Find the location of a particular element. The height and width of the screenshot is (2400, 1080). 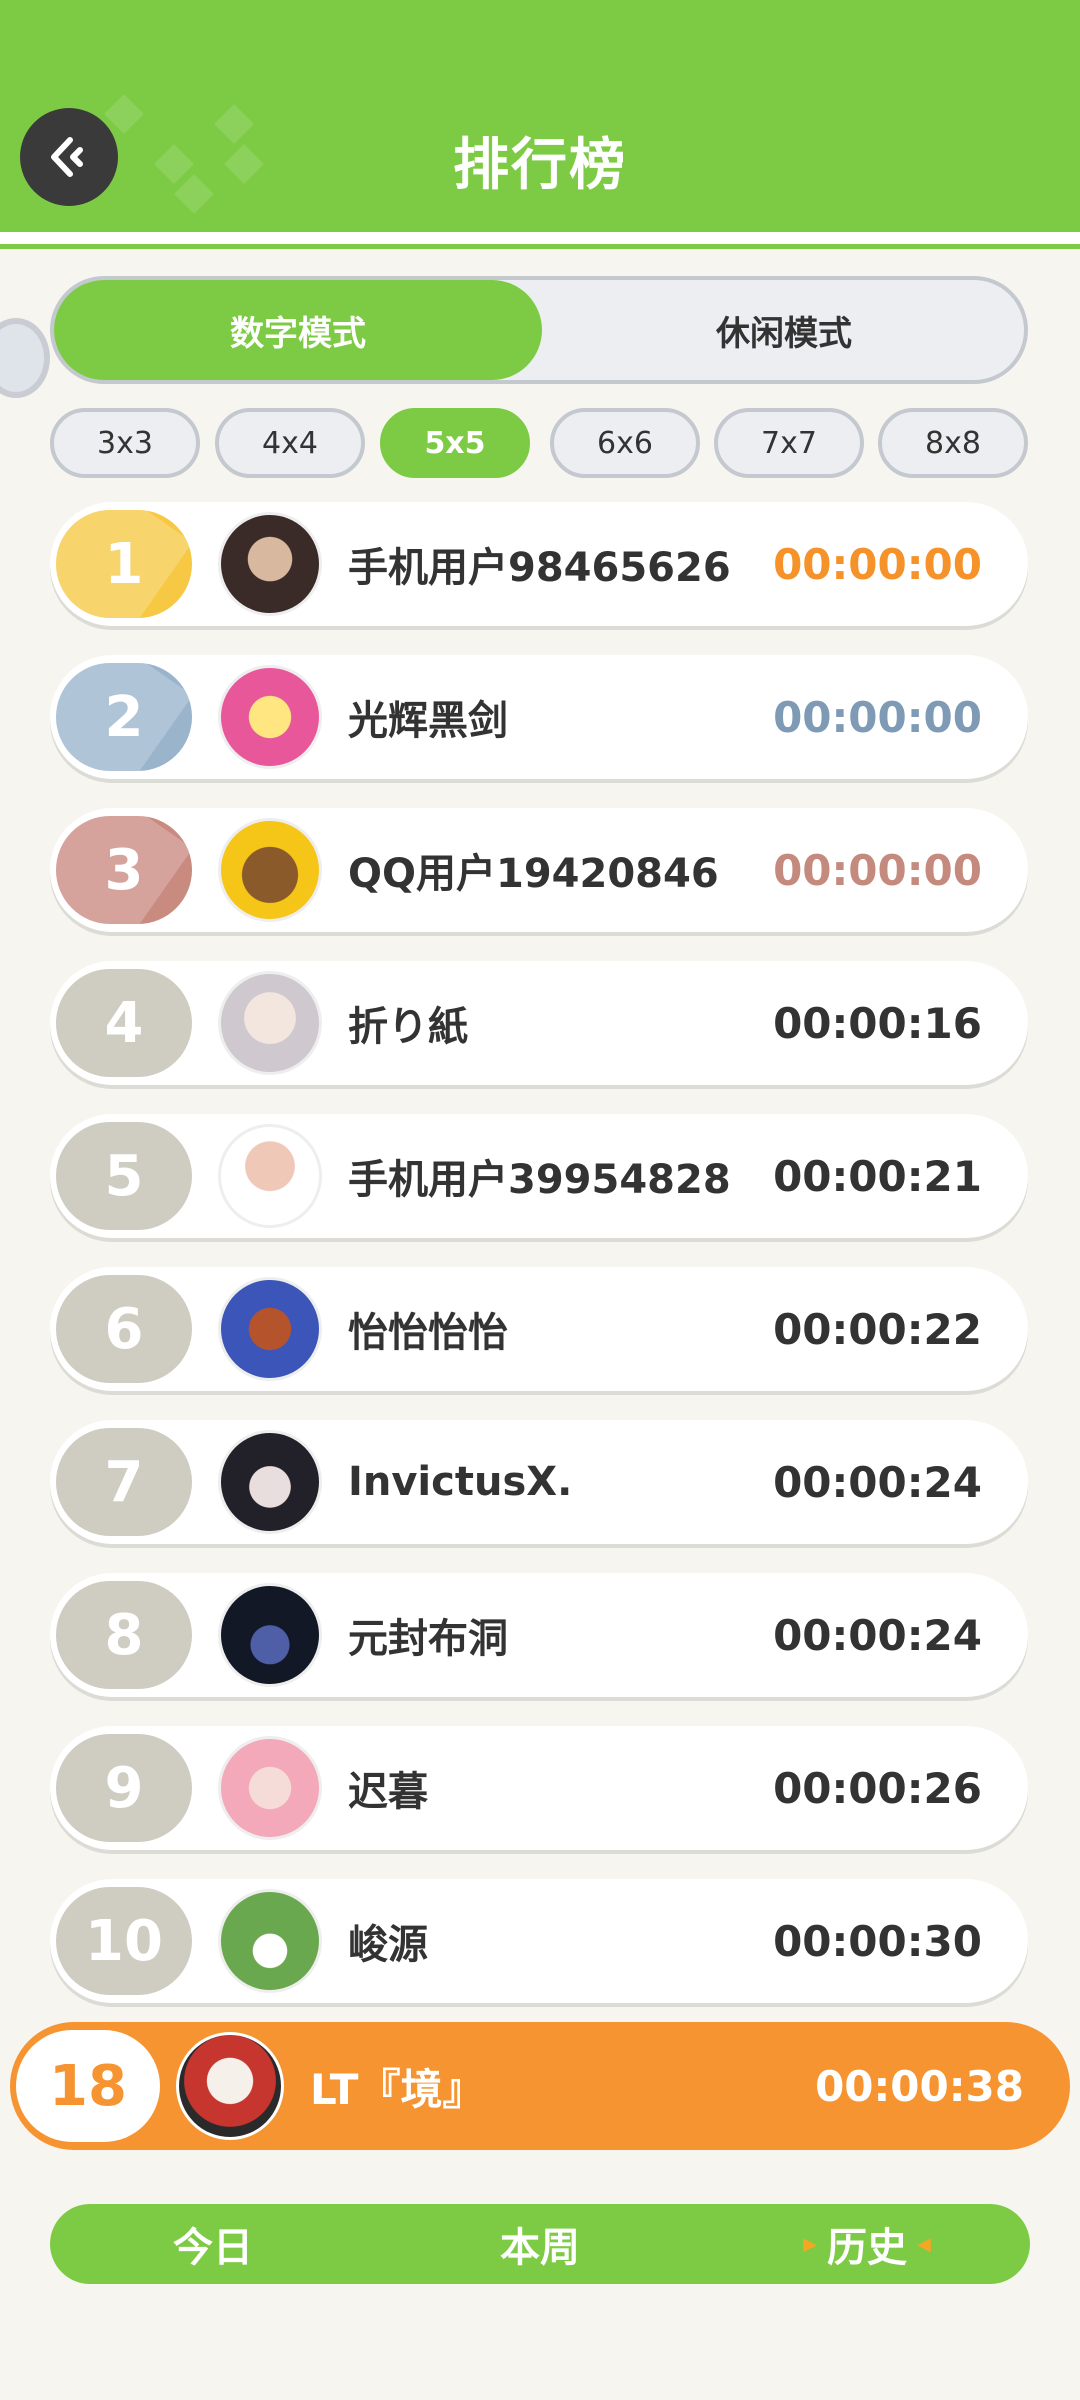

my-avatar is located at coordinates (230, 2086).